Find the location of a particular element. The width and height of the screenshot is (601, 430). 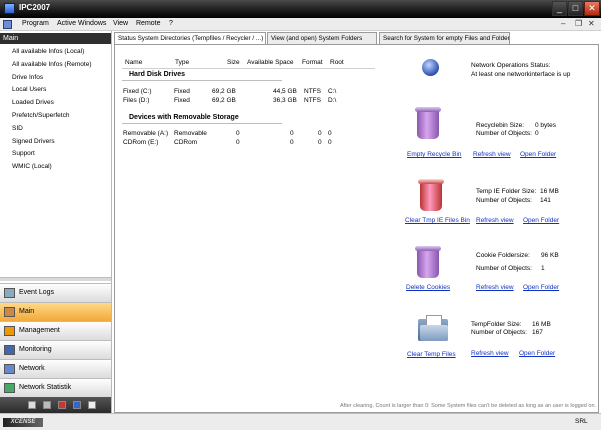

table-cell: Files (D:) is located at coordinates (136, 100).